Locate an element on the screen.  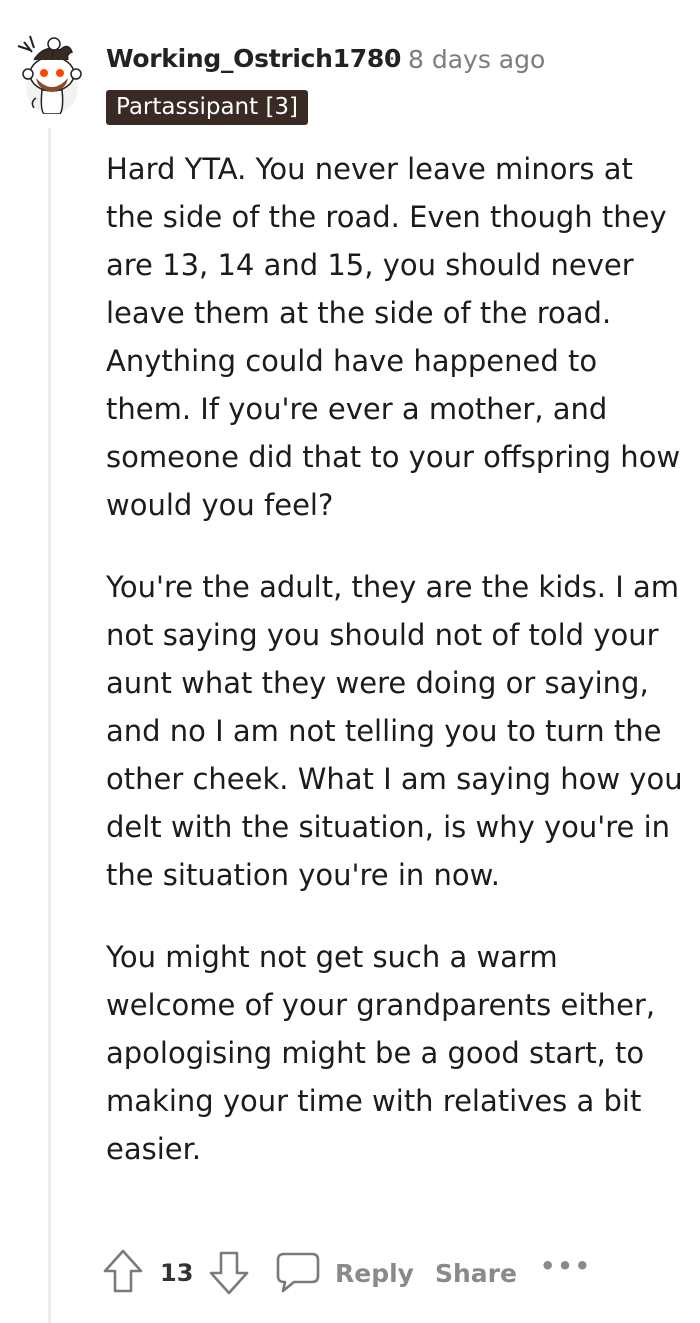
arrow-down-icon is located at coordinates (229, 1273).